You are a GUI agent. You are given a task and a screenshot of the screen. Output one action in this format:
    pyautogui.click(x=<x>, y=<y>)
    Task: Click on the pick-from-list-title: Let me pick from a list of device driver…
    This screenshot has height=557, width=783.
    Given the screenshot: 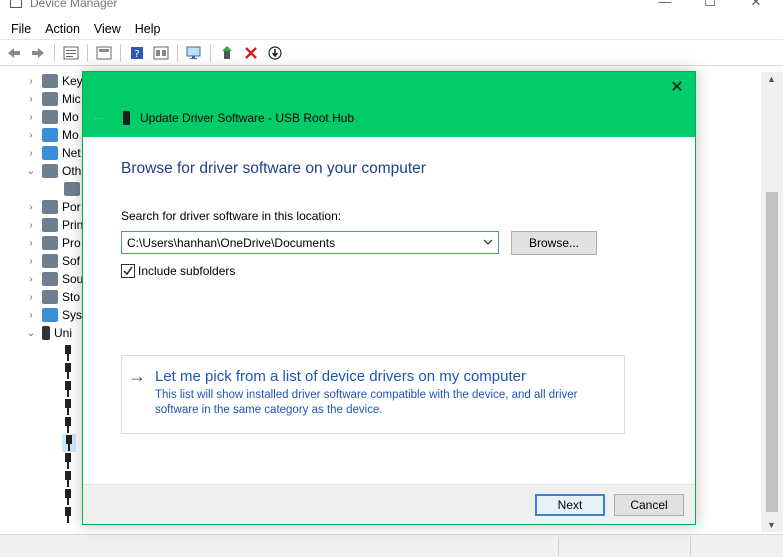 What is the action you would take?
    pyautogui.click(x=340, y=376)
    